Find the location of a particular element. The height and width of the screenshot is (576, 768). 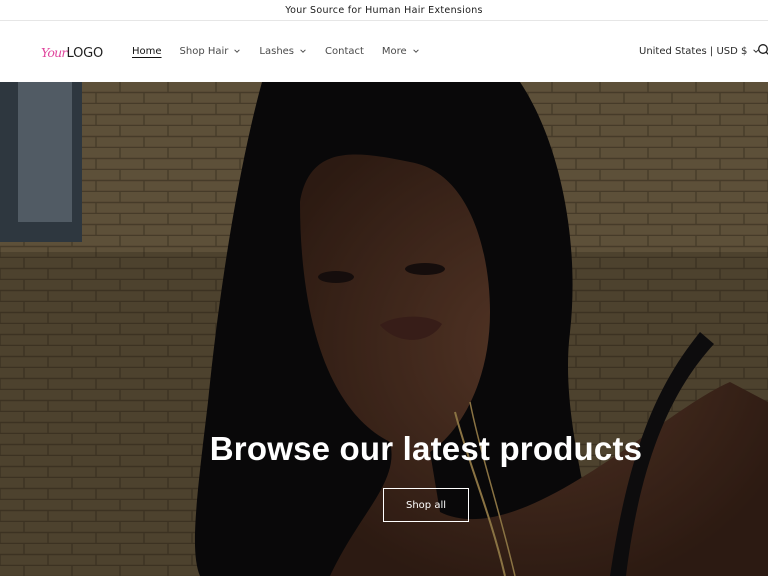

locale-selector: United States | USD $ is located at coordinates (699, 51).